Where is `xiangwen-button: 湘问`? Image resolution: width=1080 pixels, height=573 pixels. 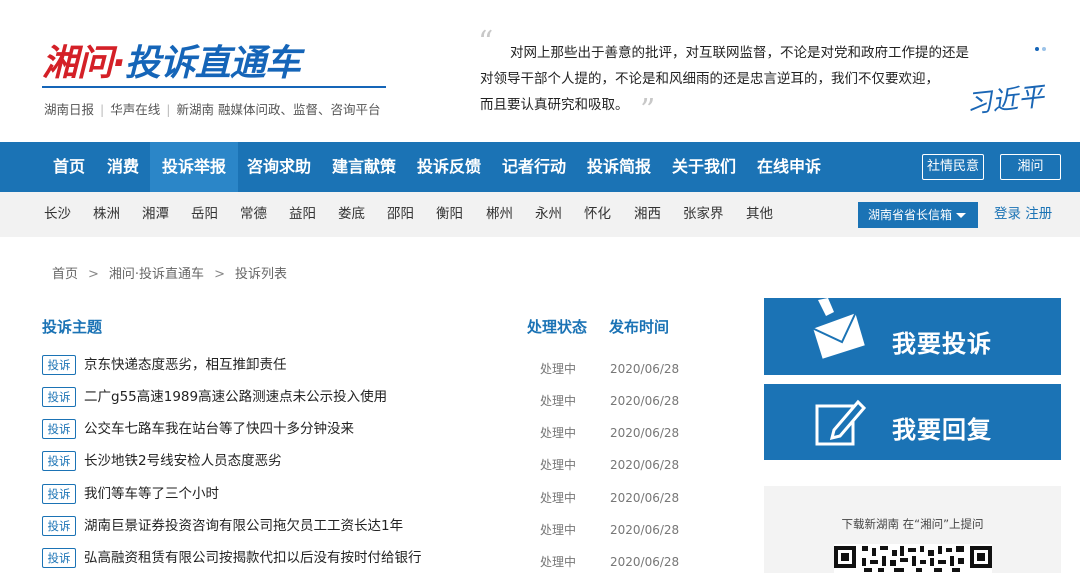
xiangwen-button: 湘问 is located at coordinates (1030, 167).